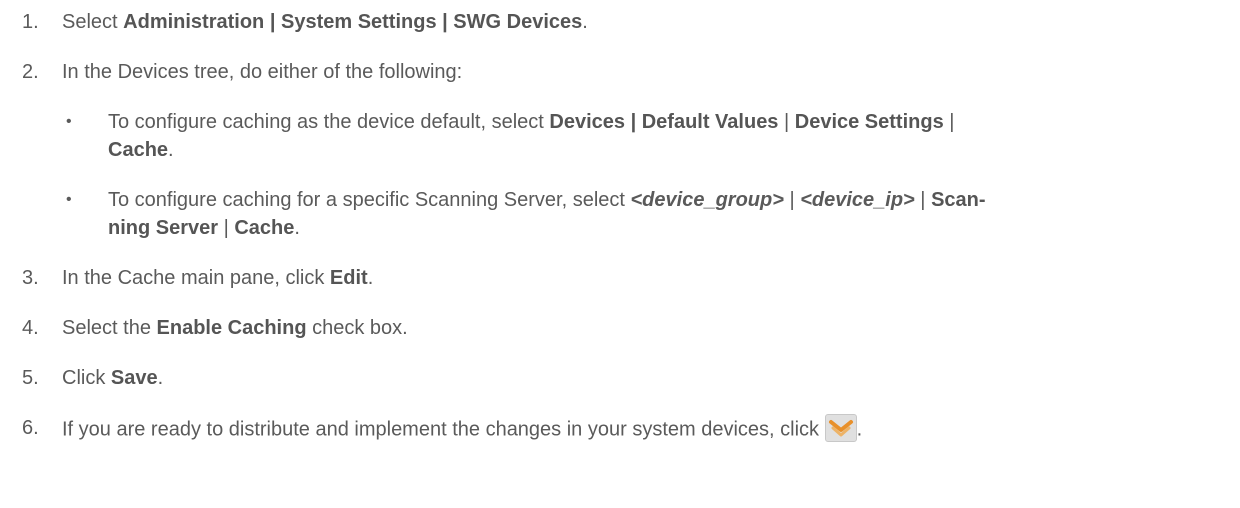 The height and width of the screenshot is (508, 1240). Describe the element at coordinates (134, 378) in the screenshot. I see `save-label: Save` at that location.